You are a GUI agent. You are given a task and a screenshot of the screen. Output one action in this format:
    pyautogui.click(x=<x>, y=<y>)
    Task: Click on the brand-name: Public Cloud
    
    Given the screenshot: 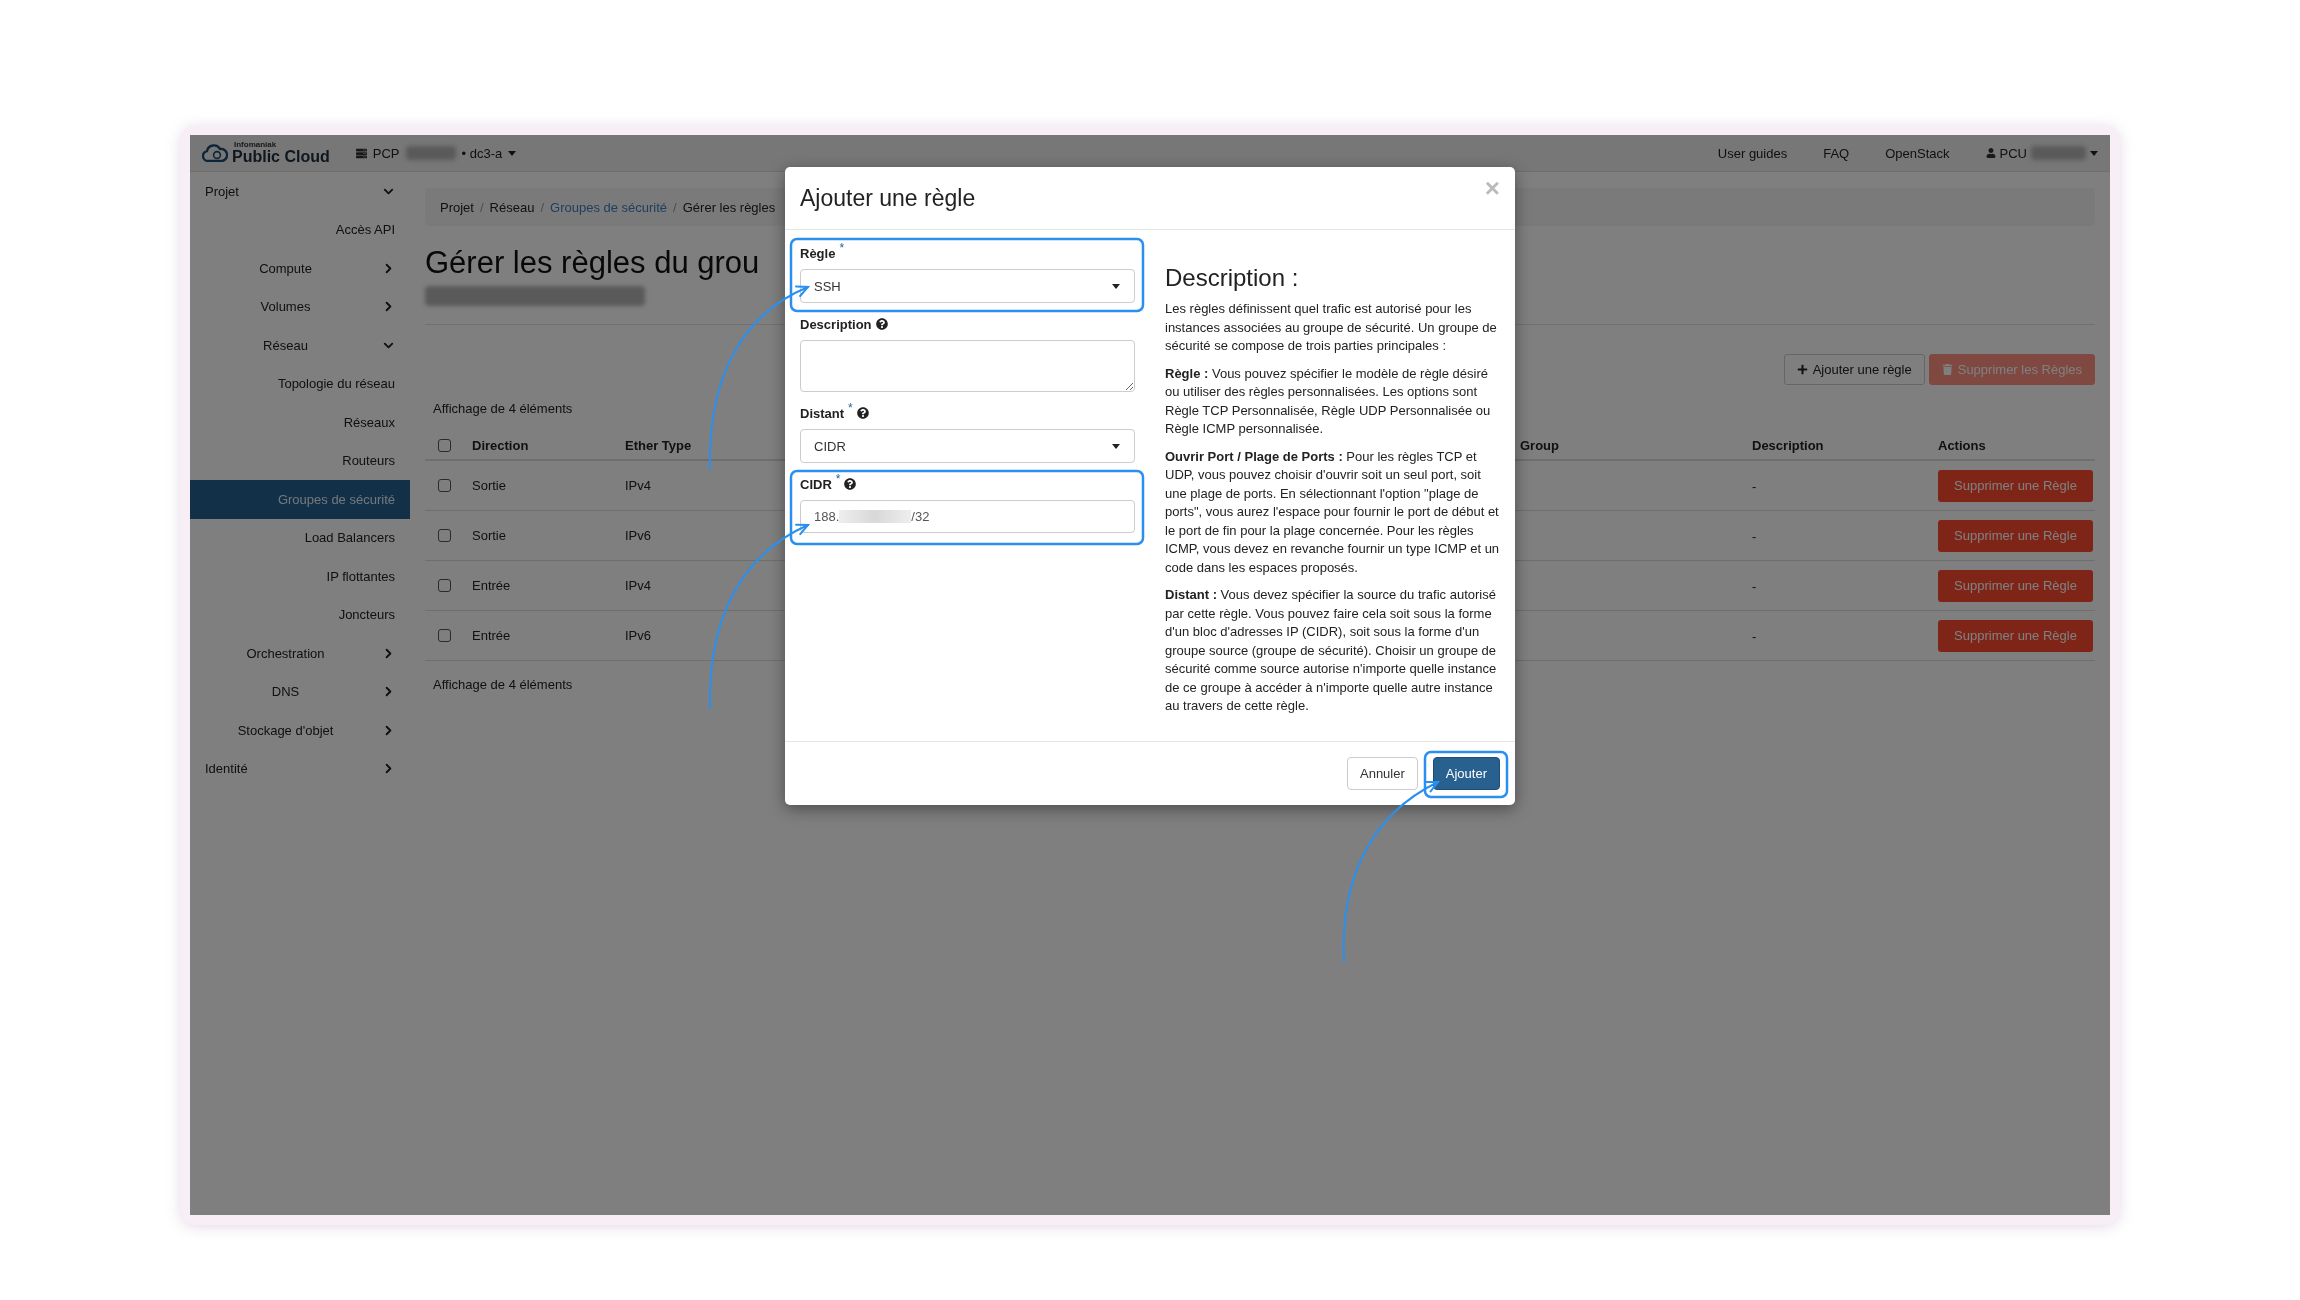 What is the action you would take?
    pyautogui.click(x=281, y=157)
    